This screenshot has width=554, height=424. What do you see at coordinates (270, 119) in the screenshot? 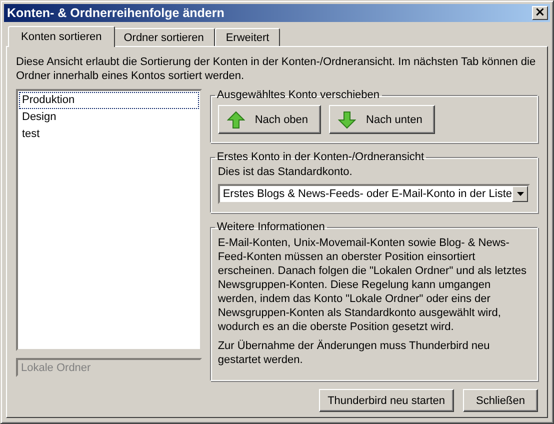
I see `move-up-button: Nach oben` at bounding box center [270, 119].